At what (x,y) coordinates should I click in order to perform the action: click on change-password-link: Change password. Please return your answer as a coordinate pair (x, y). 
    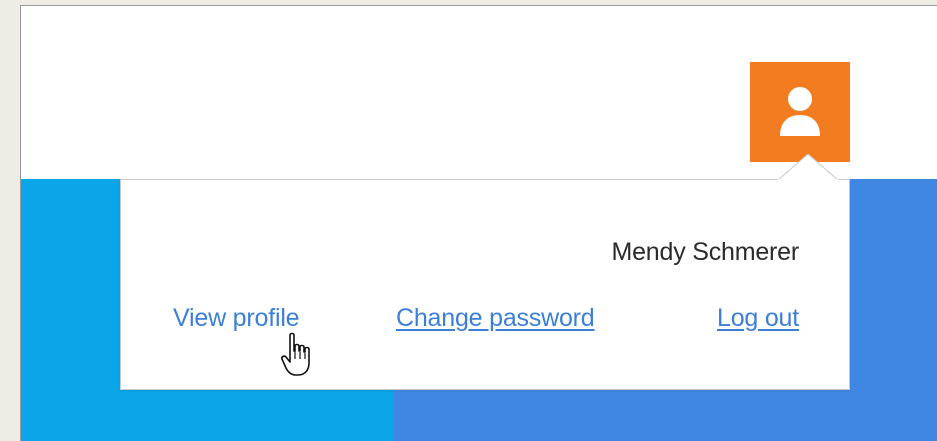
    Looking at the image, I should click on (495, 318).